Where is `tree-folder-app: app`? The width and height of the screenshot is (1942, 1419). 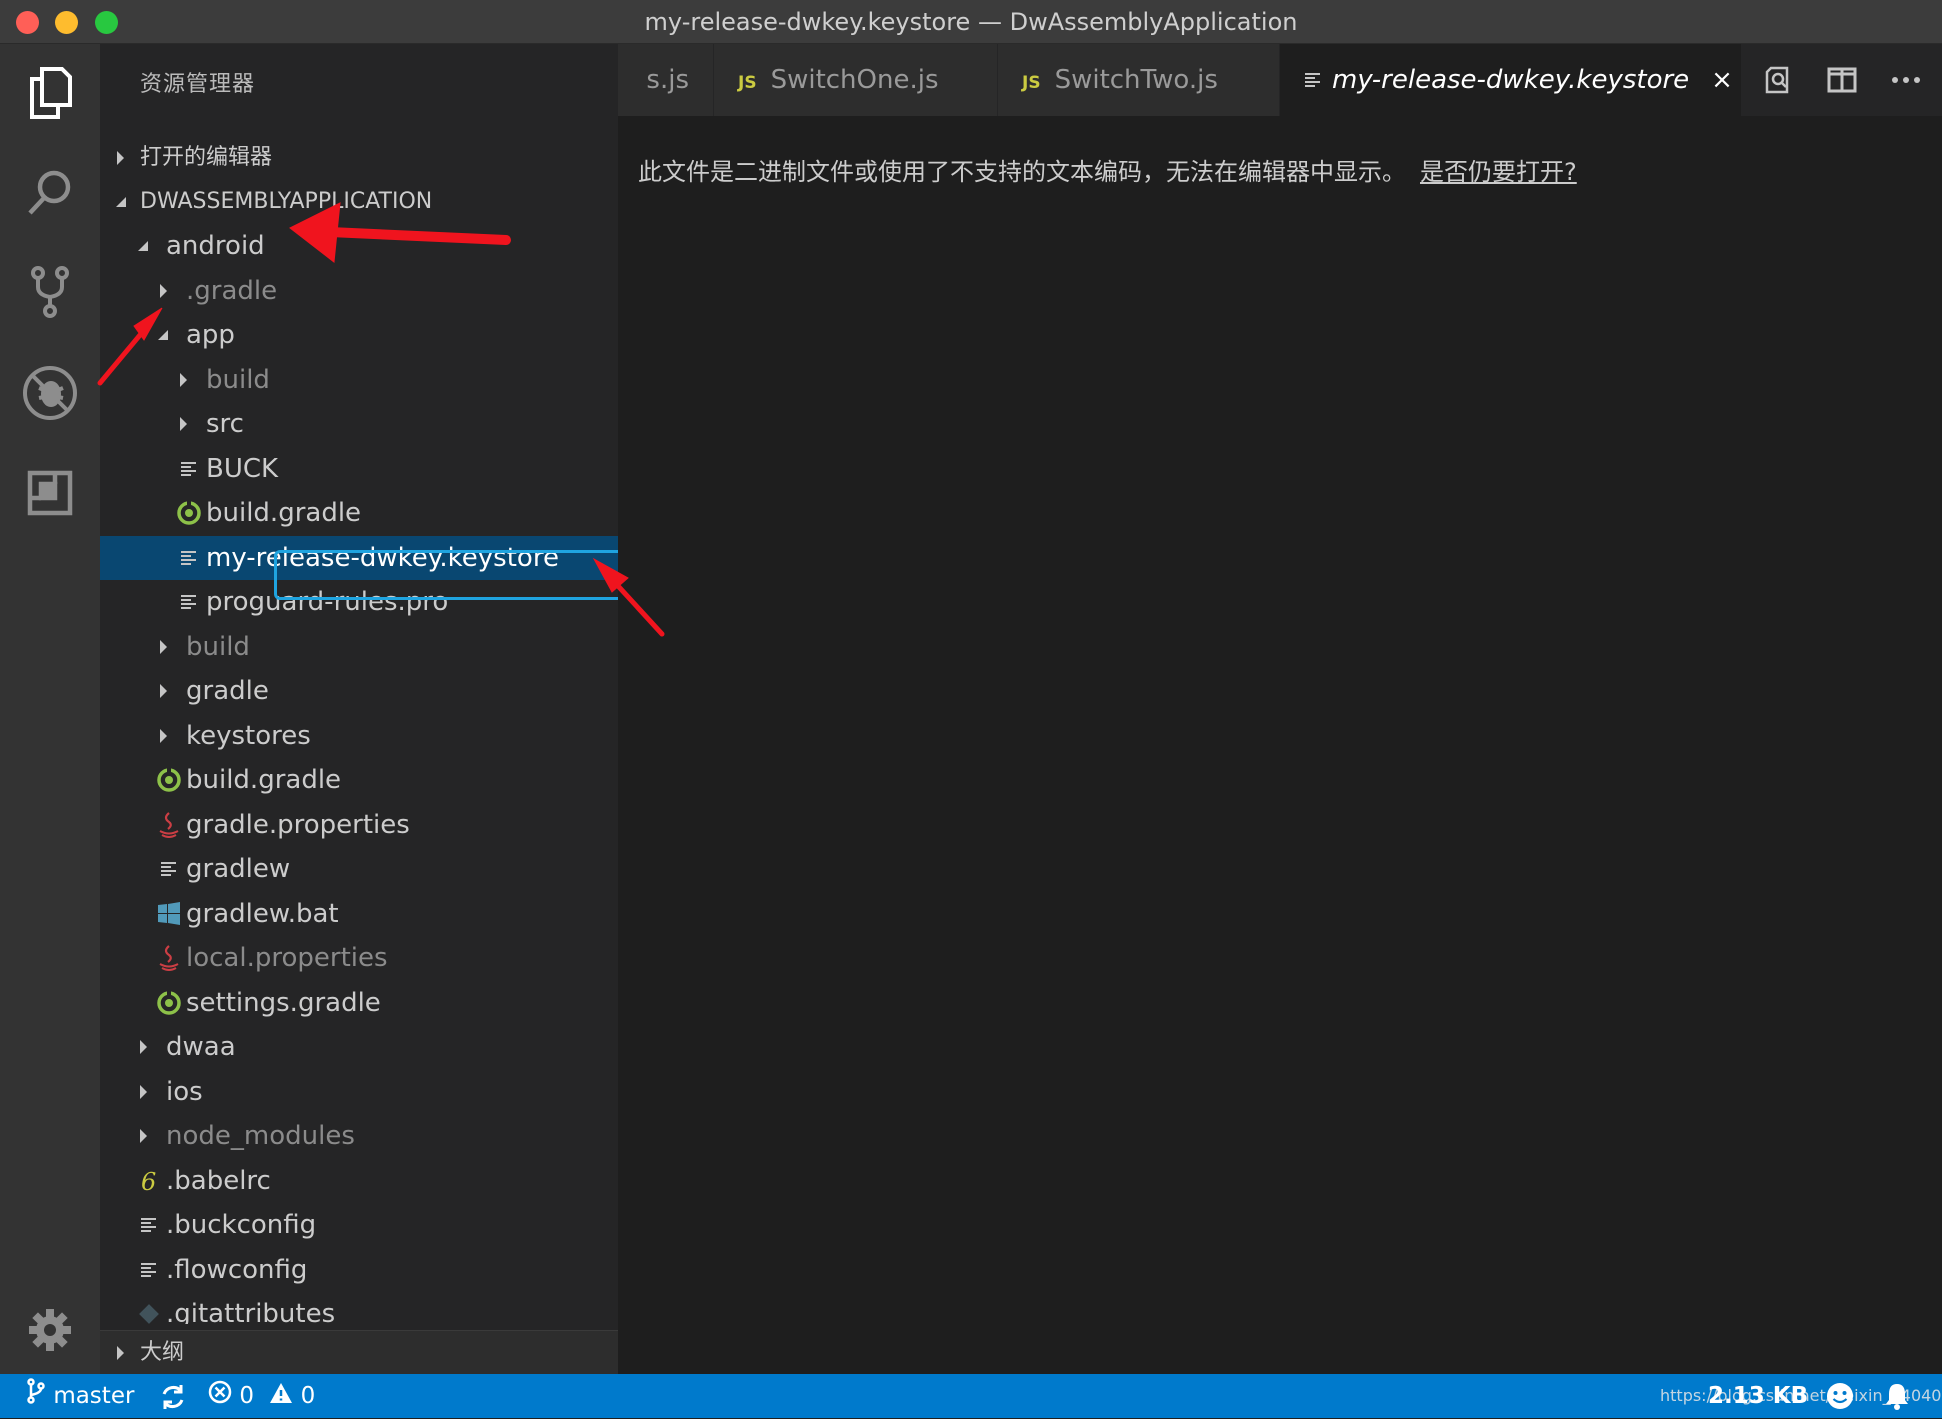
tree-folder-app: app is located at coordinates (359, 335).